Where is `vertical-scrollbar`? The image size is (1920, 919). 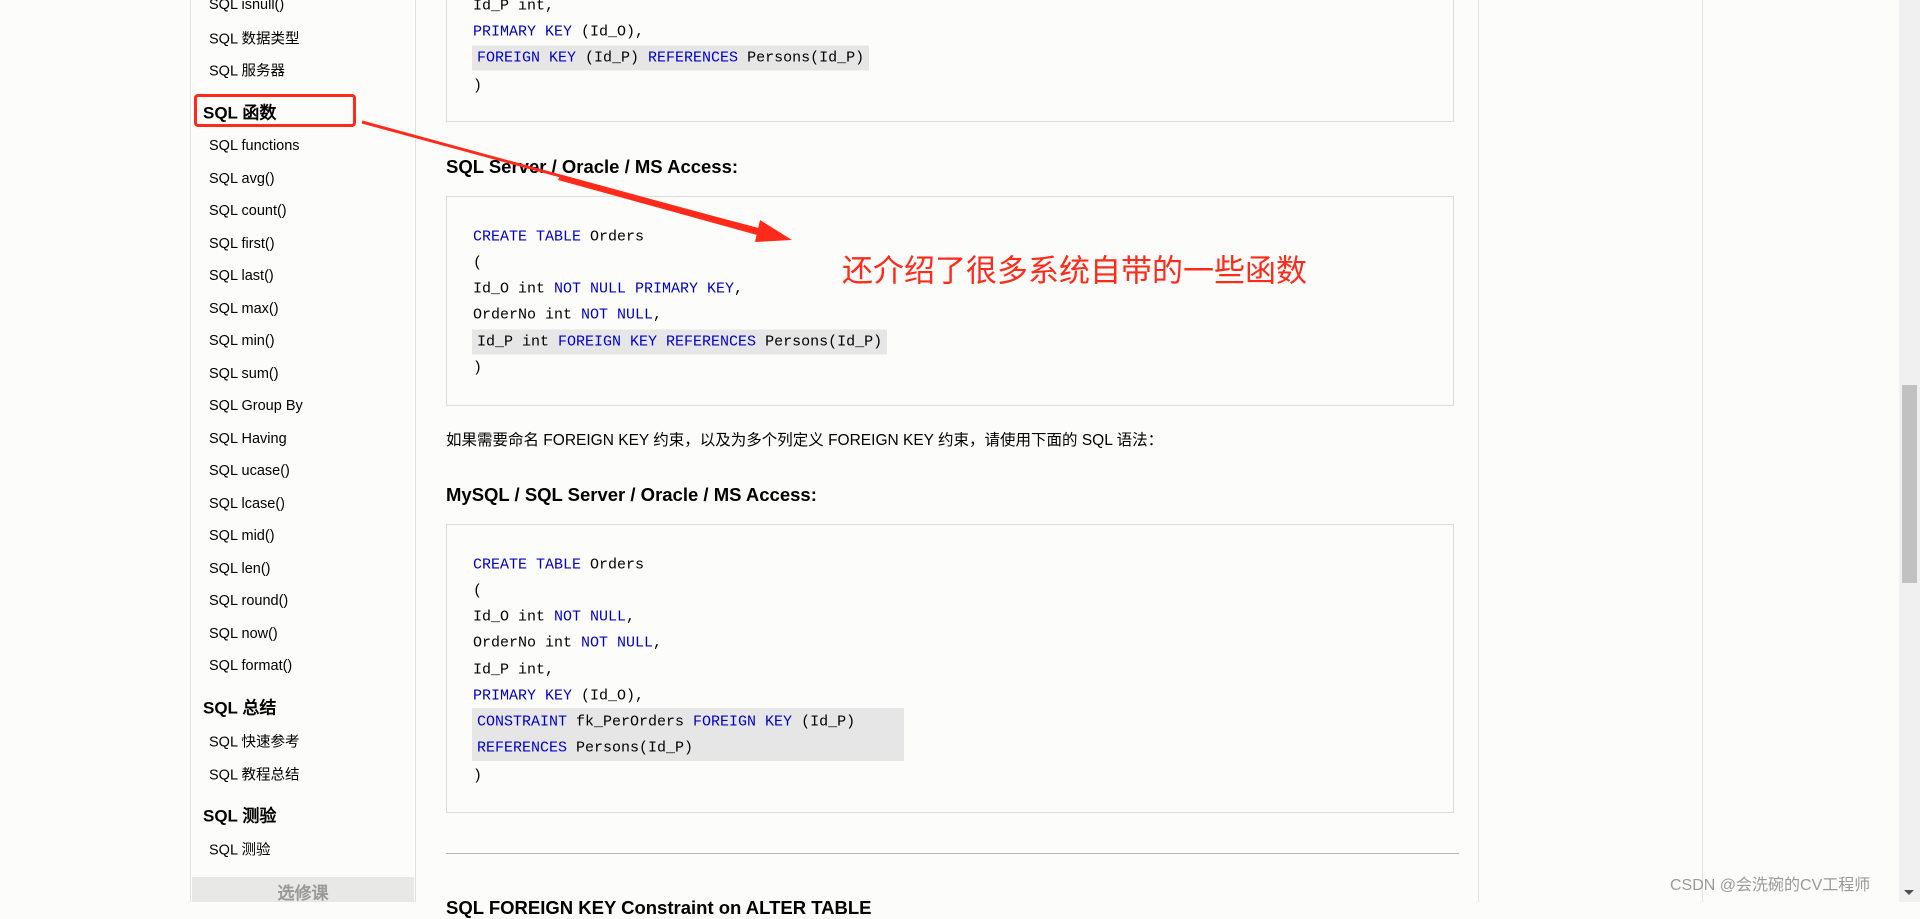 vertical-scrollbar is located at coordinates (1909, 451).